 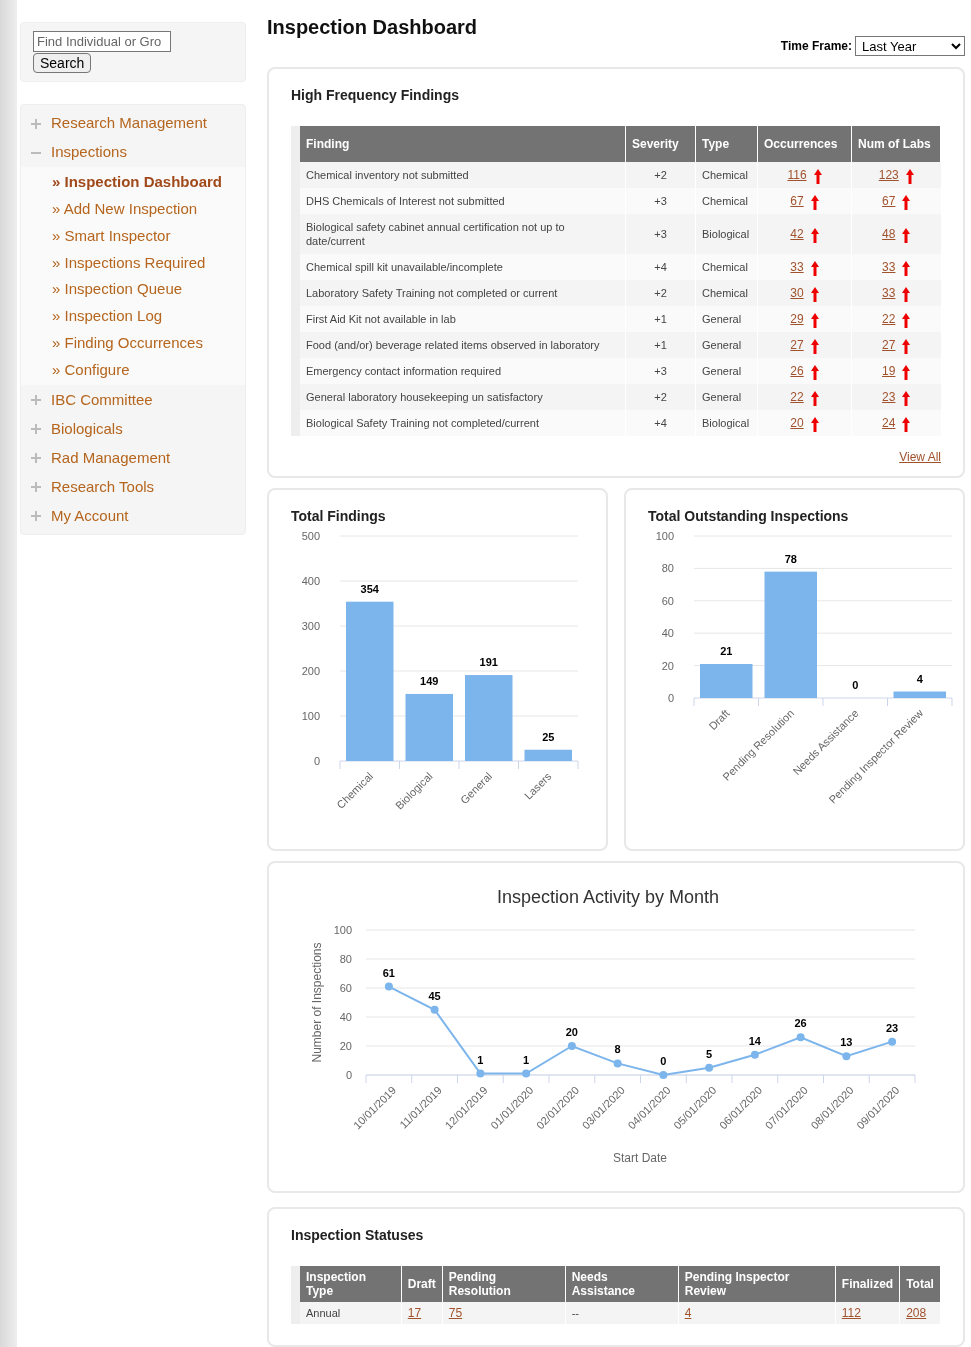 I want to click on count-link: 75, so click(x=455, y=1313).